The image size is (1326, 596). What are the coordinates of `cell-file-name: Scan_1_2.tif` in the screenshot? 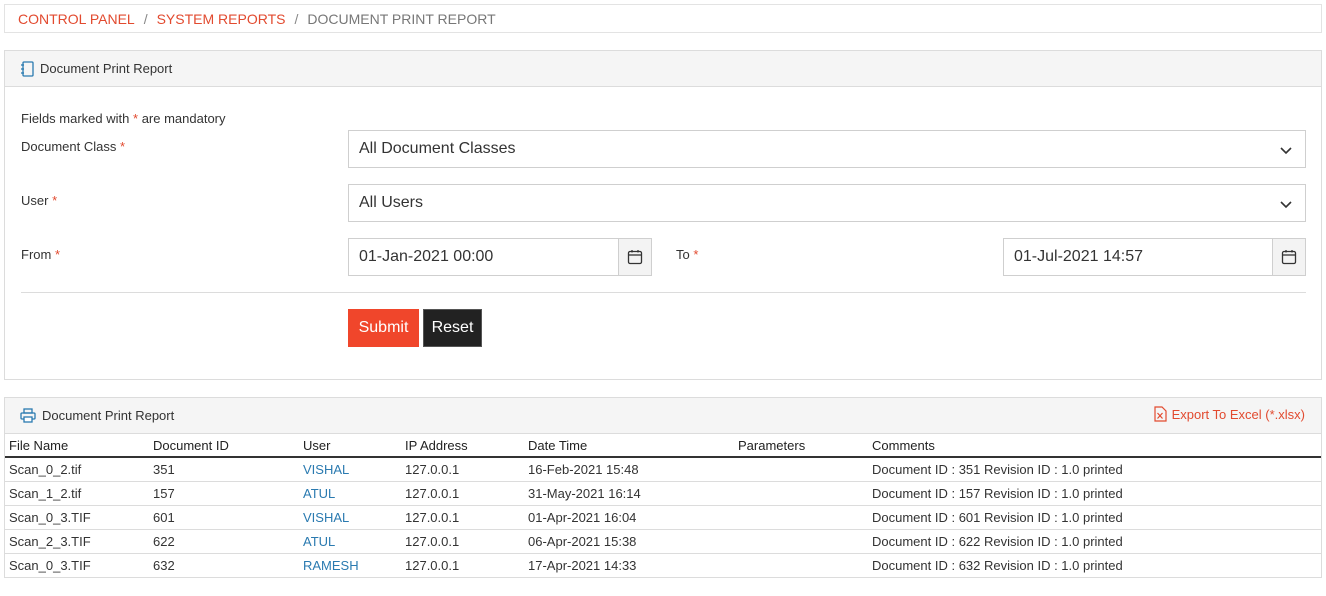 It's located at (77, 493).